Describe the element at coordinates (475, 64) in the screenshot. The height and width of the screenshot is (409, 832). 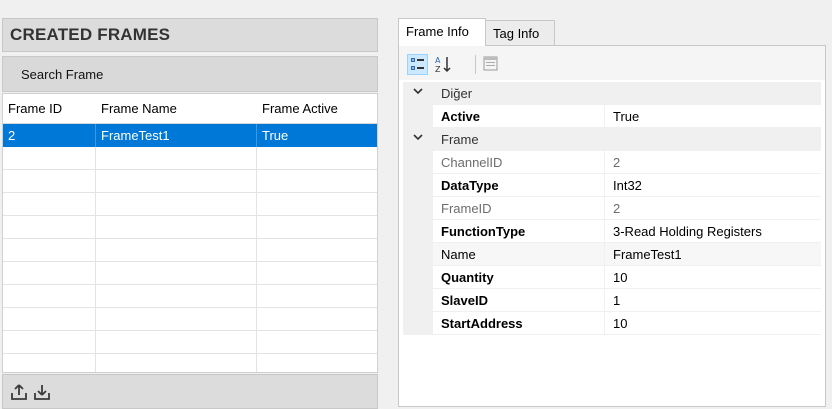
I see `toolbar-separator` at that location.